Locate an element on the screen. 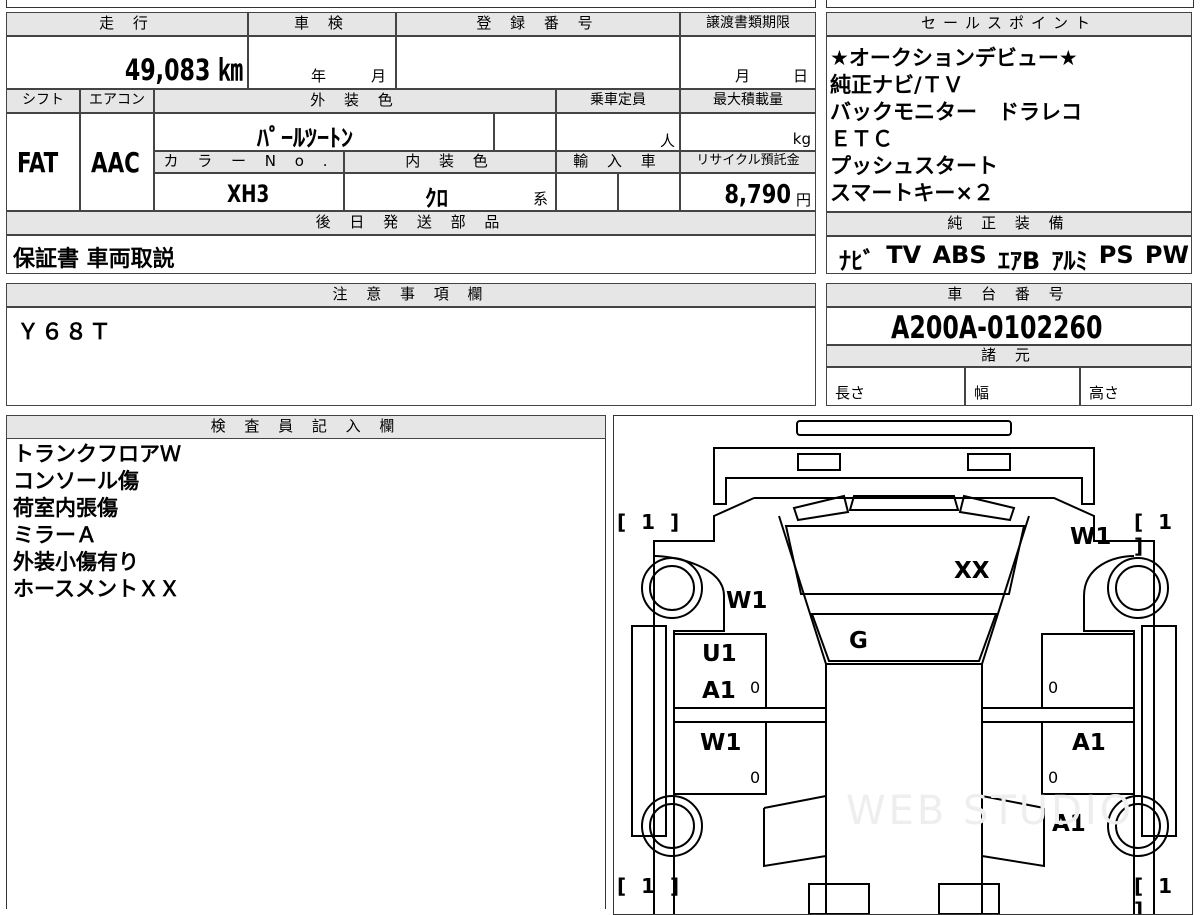  sales-point-line: ★オークションデビュー★ is located at coordinates (954, 58).